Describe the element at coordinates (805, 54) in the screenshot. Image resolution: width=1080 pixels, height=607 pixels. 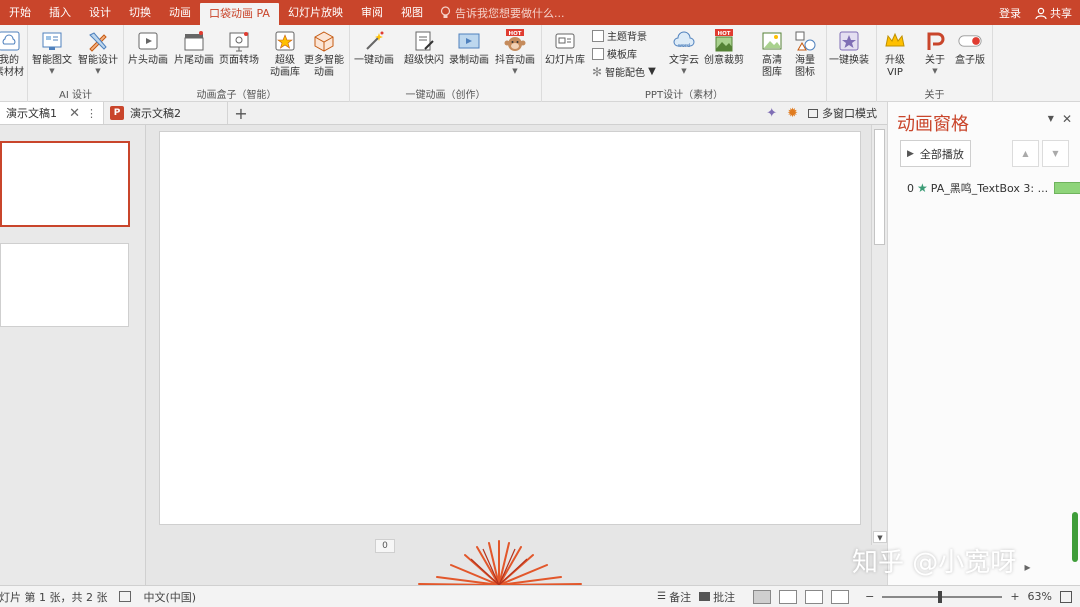
I see `mass-icon-button: 海量 图标` at that location.